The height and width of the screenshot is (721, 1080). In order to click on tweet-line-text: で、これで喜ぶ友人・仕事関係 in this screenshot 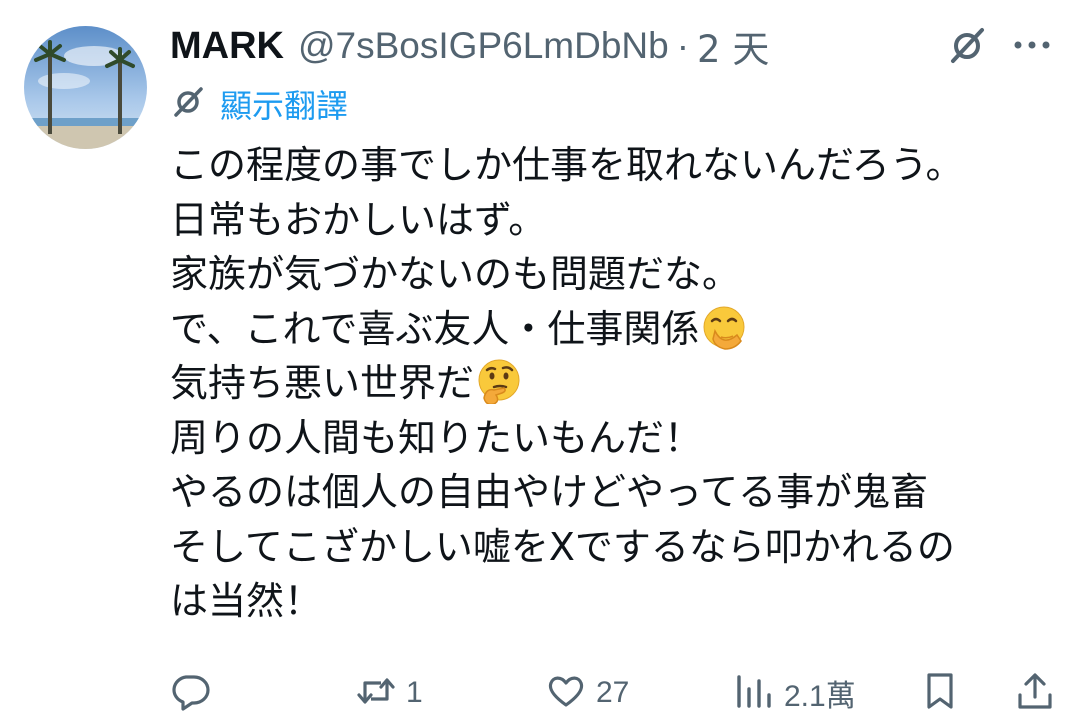, I will do `click(435, 328)`.